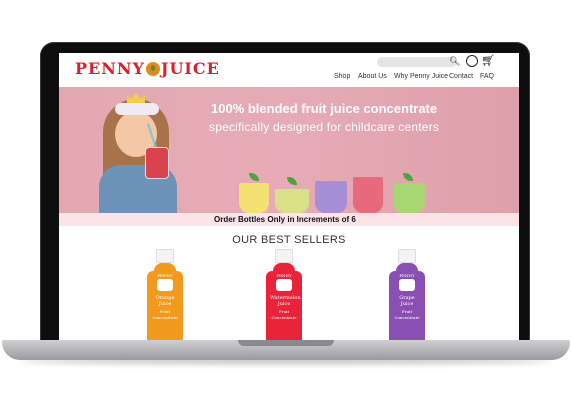 This screenshot has height=404, width=572. Describe the element at coordinates (285, 219) in the screenshot. I see `order-banner-text: Order Bottles Only in Increments of 6` at that location.